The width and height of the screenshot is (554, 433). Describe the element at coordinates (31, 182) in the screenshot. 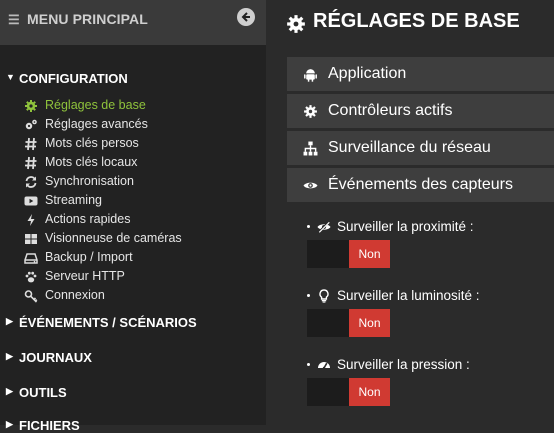

I see `sync-icon` at that location.